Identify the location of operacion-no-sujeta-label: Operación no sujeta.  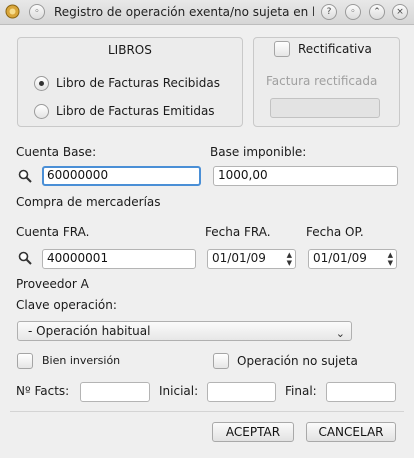
(297, 361).